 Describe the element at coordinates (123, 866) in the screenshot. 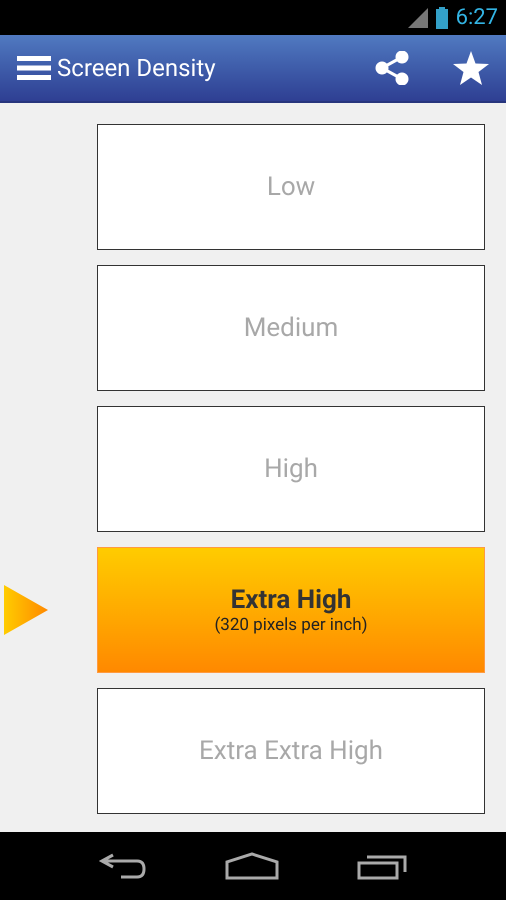

I see `back-icon` at that location.